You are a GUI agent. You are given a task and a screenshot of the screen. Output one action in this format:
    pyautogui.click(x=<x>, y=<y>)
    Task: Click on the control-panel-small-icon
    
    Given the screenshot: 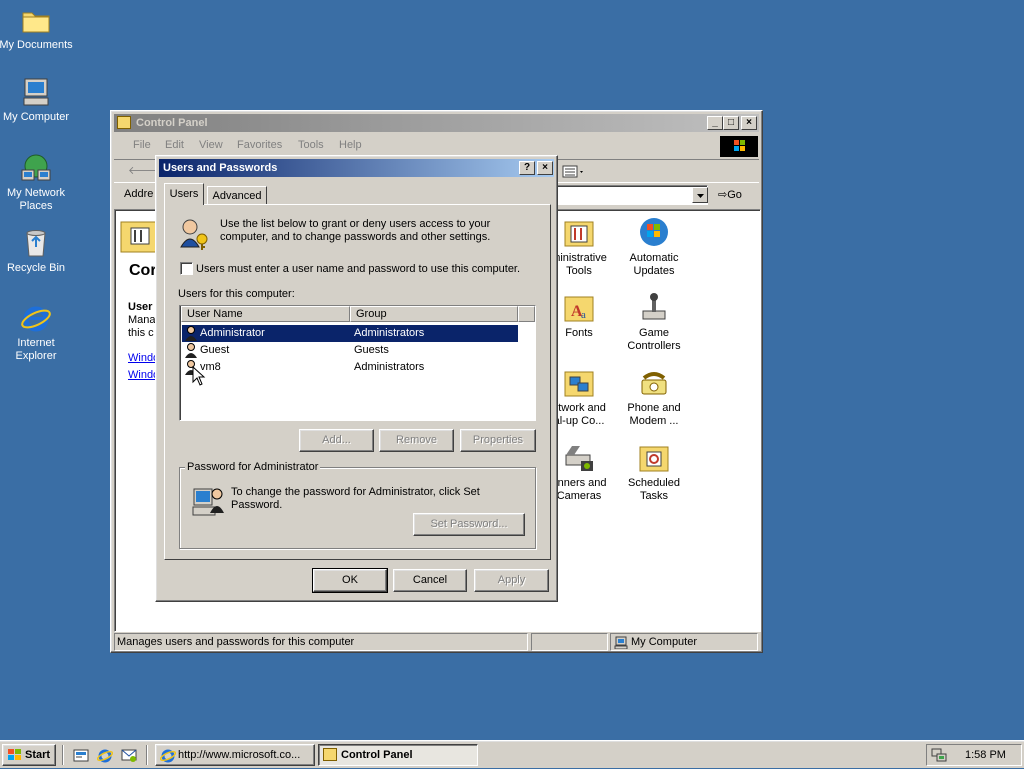 What is the action you would take?
    pyautogui.click(x=124, y=122)
    